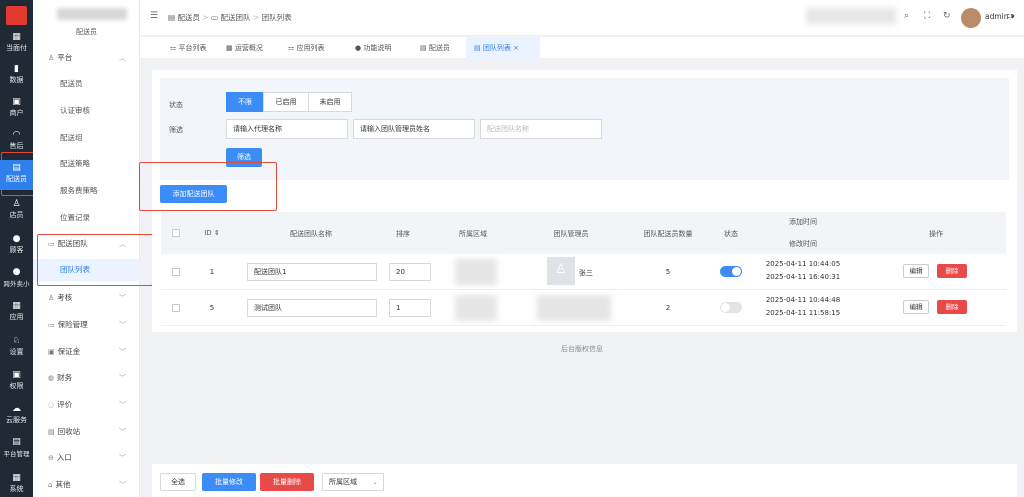 The width and height of the screenshot is (1024, 497). Describe the element at coordinates (212, 308) in the screenshot. I see `row-id: 5` at that location.